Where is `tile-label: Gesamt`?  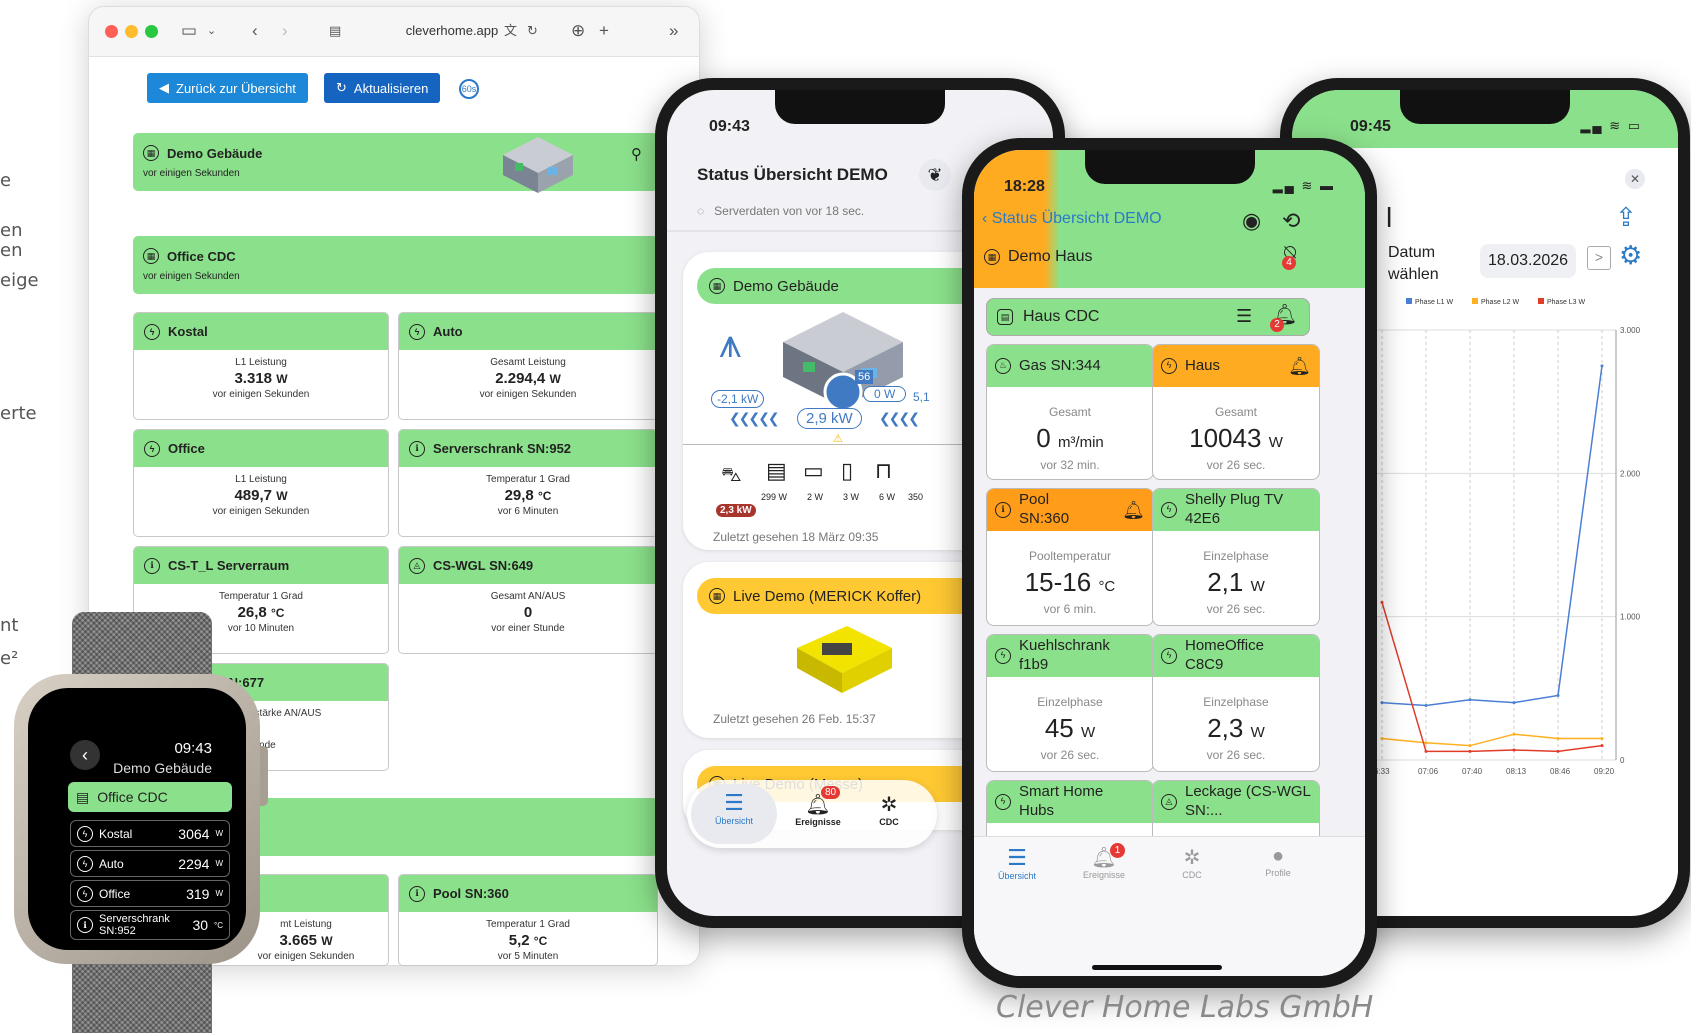
tile-label: Gesamt is located at coordinates (1235, 412).